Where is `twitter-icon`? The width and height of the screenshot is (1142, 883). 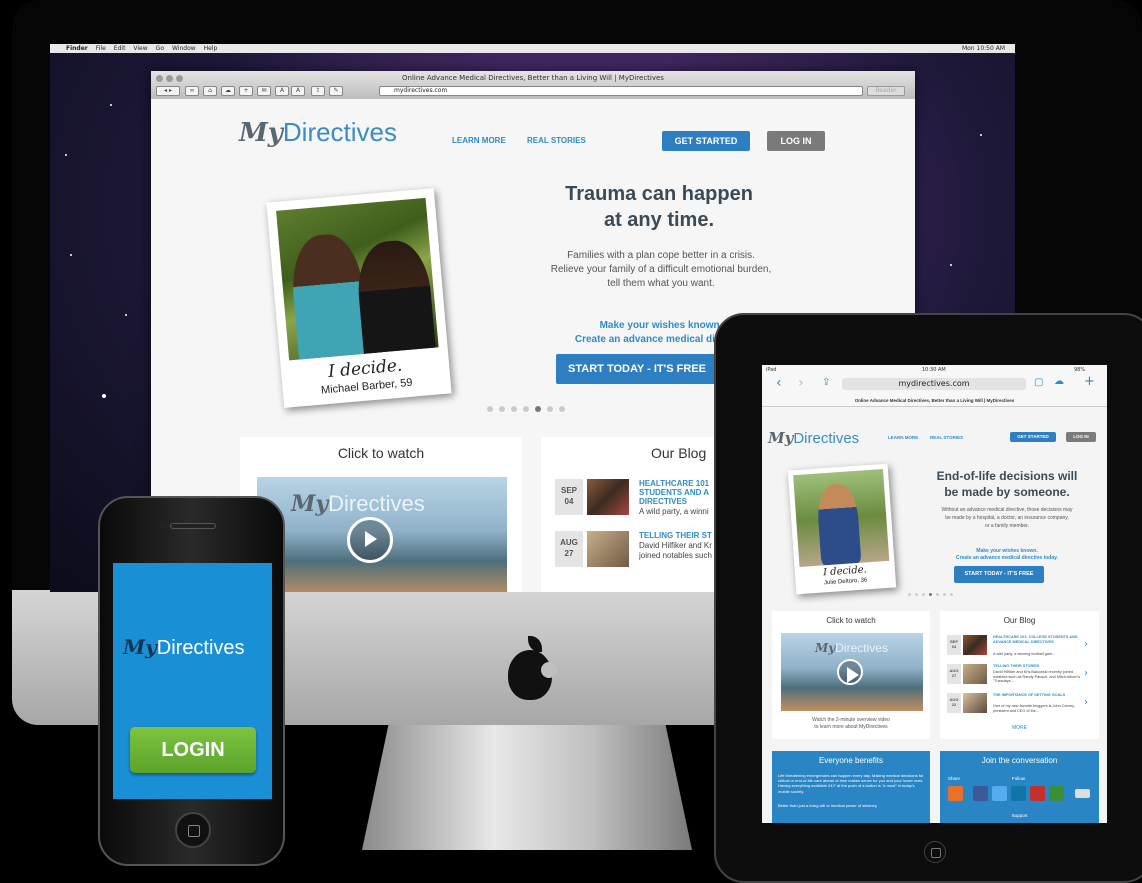
twitter-icon is located at coordinates (999, 793).